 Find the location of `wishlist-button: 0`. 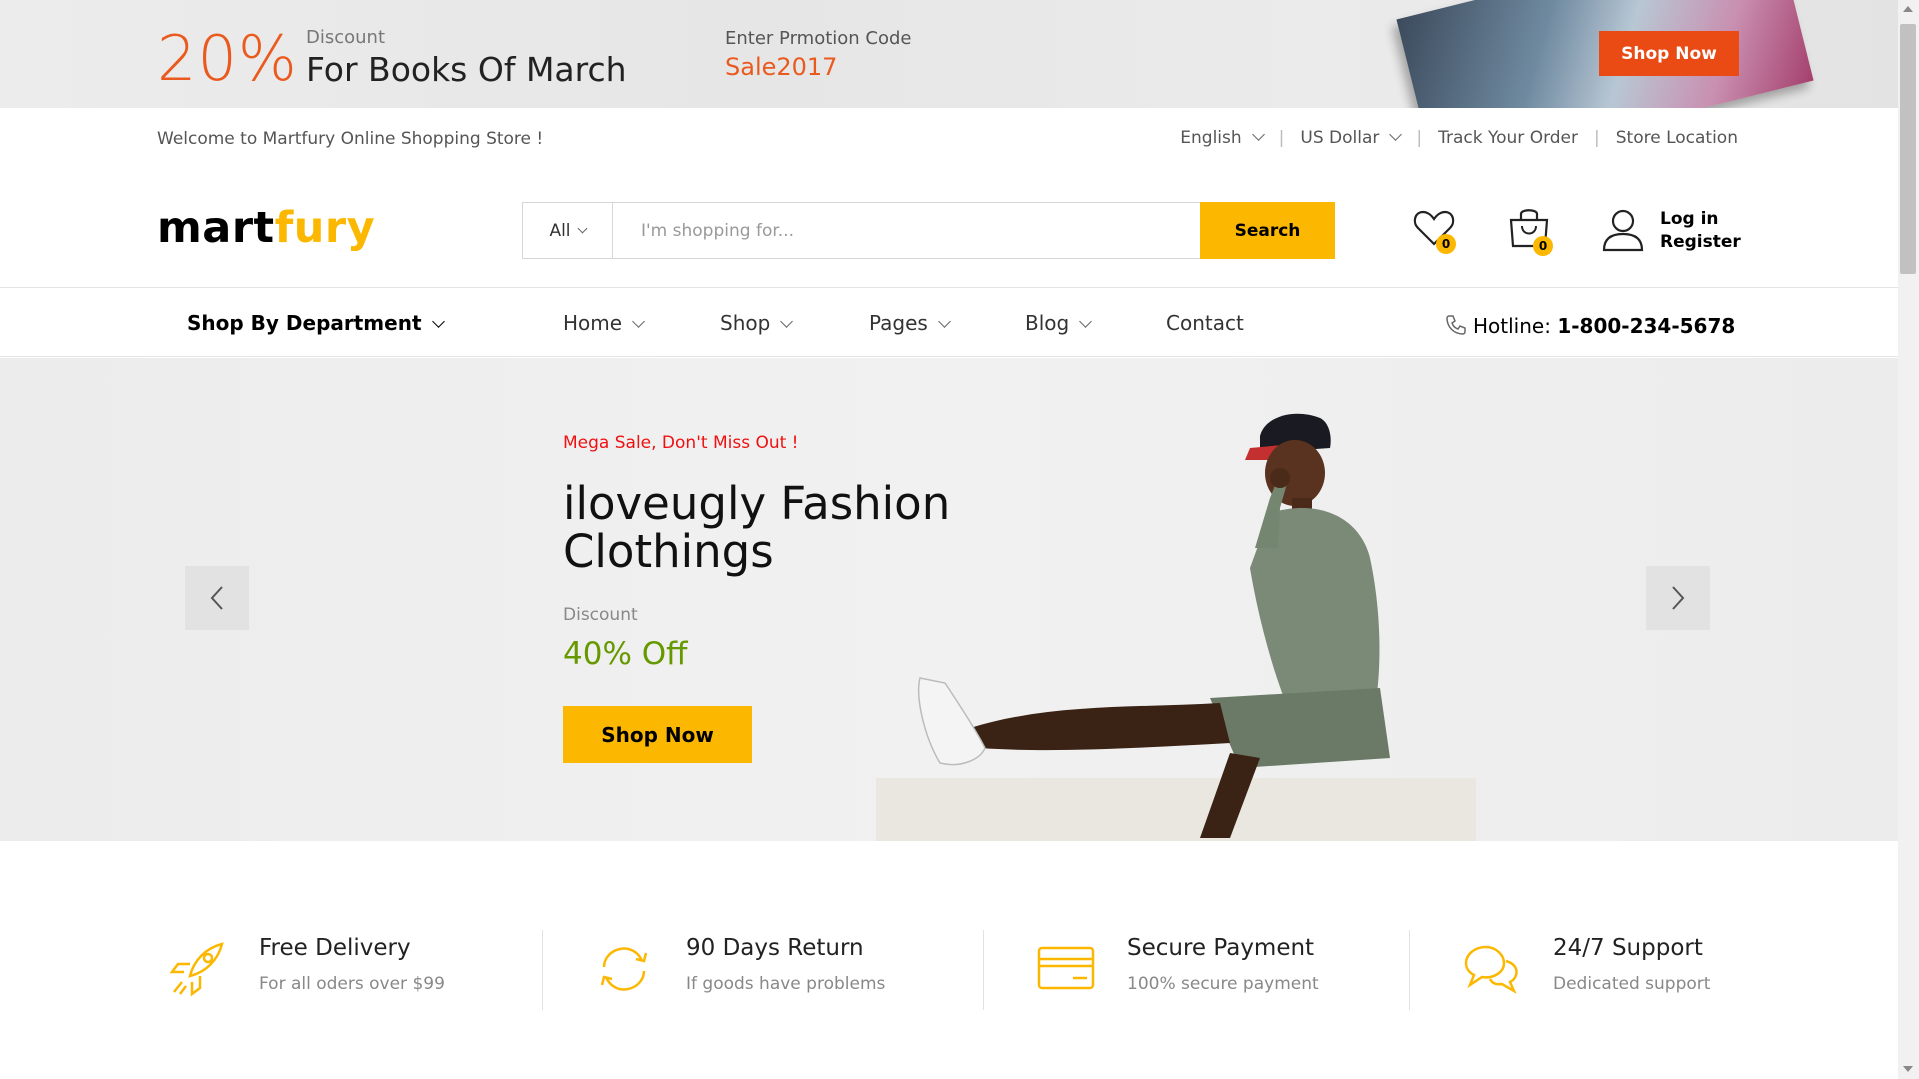

wishlist-button: 0 is located at coordinates (1434, 231).